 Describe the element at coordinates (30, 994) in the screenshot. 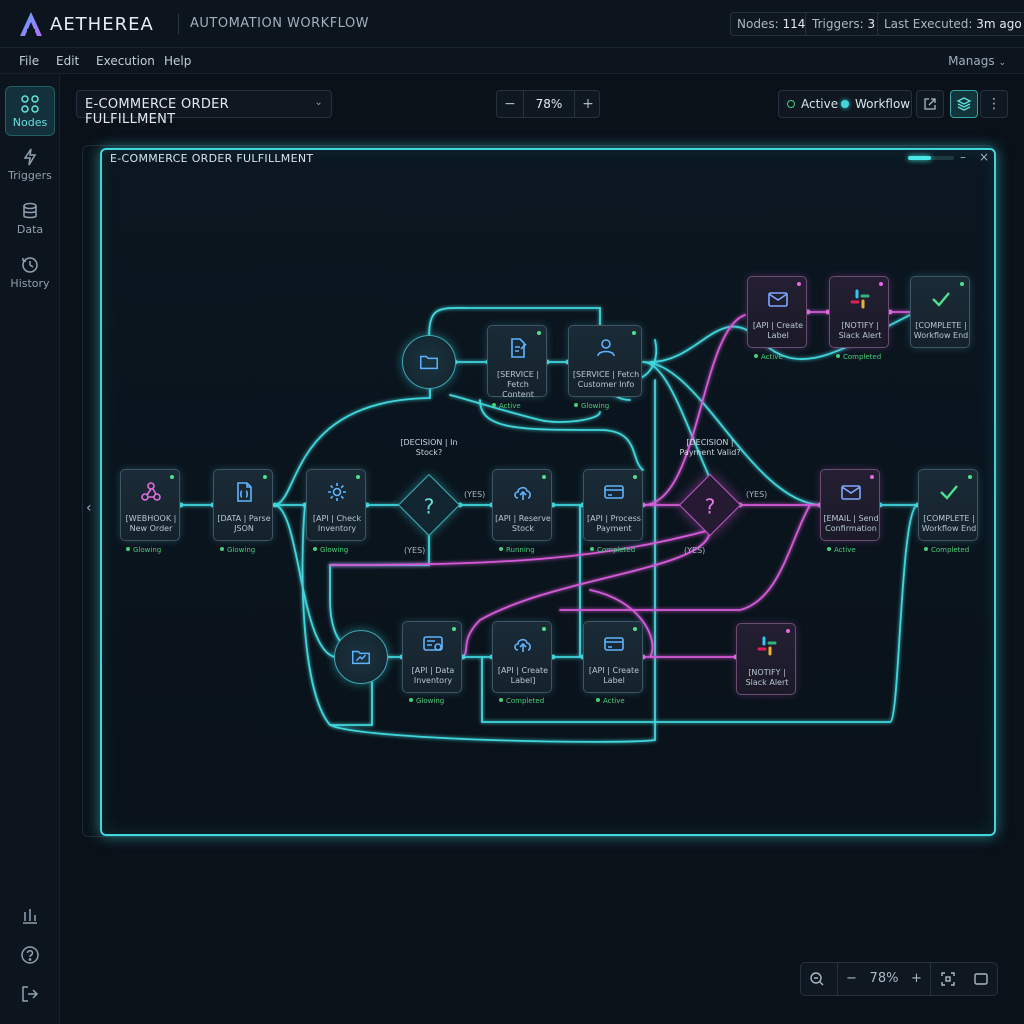

I see `logout-icon` at that location.